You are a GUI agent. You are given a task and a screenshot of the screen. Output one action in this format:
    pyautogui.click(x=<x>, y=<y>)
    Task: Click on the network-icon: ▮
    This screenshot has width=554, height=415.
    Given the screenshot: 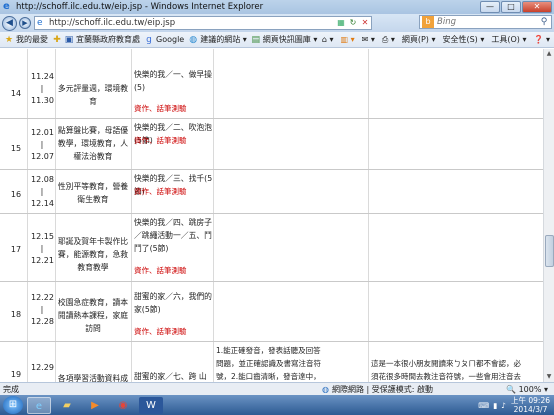 What is the action you would take?
    pyautogui.click(x=495, y=405)
    